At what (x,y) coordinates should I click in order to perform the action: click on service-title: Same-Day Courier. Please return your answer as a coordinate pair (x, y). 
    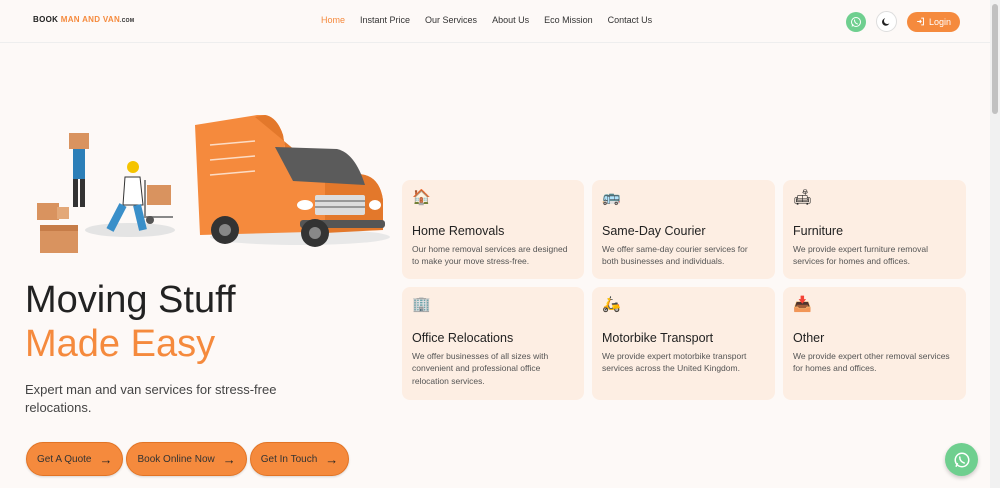
    Looking at the image, I should click on (654, 231).